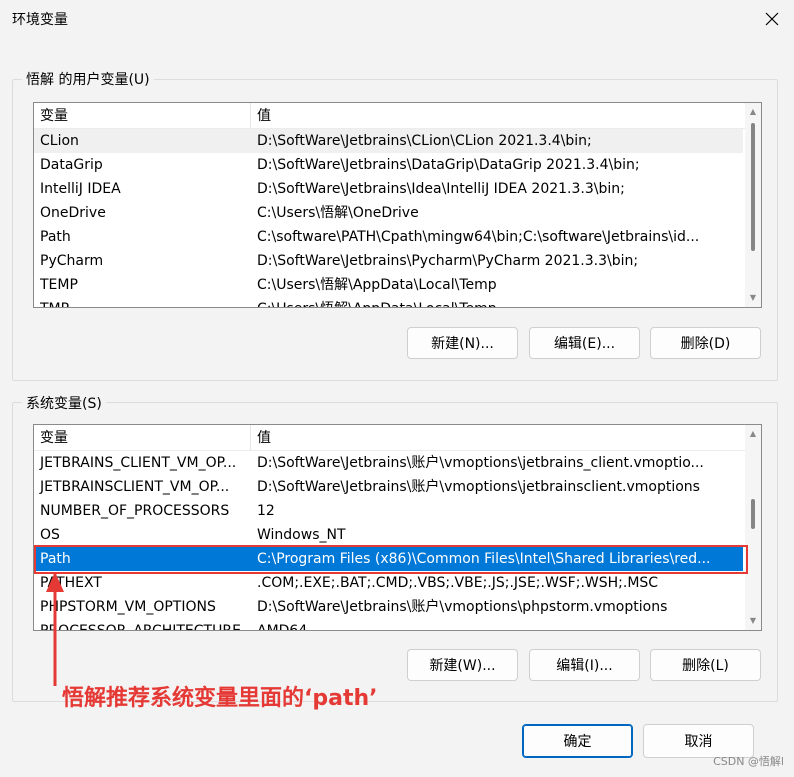  I want to click on close-button, so click(772, 19).